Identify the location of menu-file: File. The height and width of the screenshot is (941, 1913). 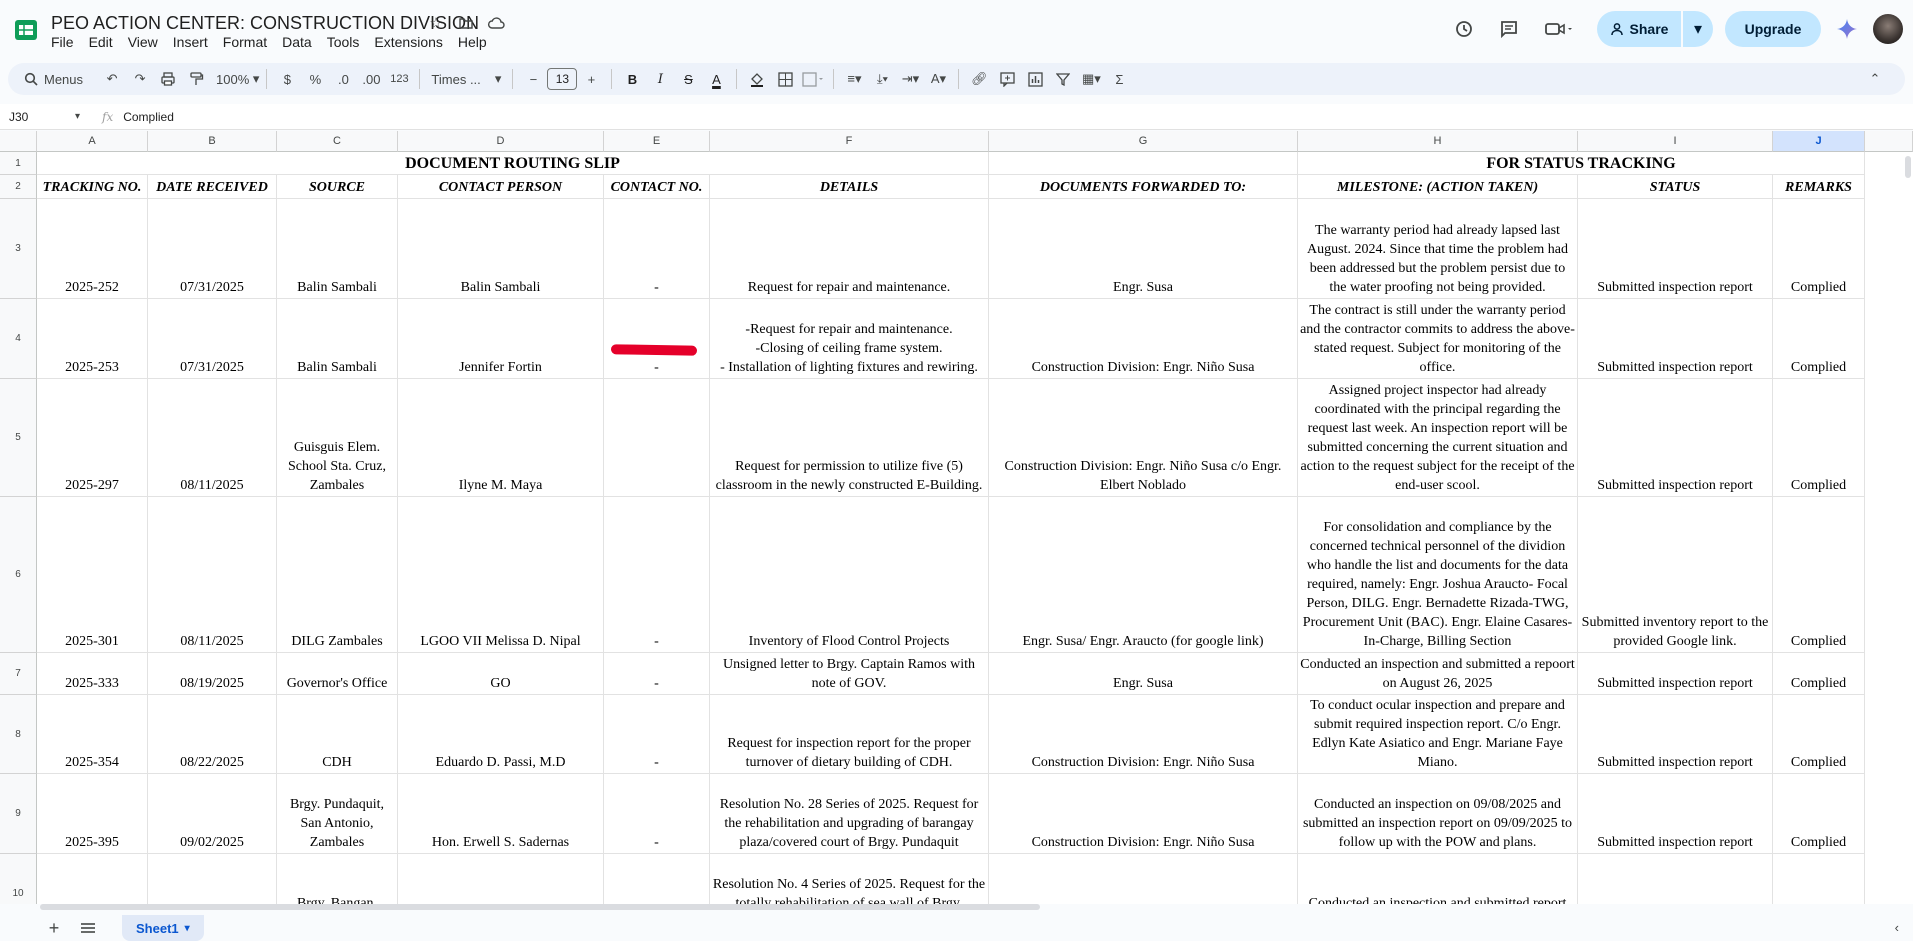
(66, 42).